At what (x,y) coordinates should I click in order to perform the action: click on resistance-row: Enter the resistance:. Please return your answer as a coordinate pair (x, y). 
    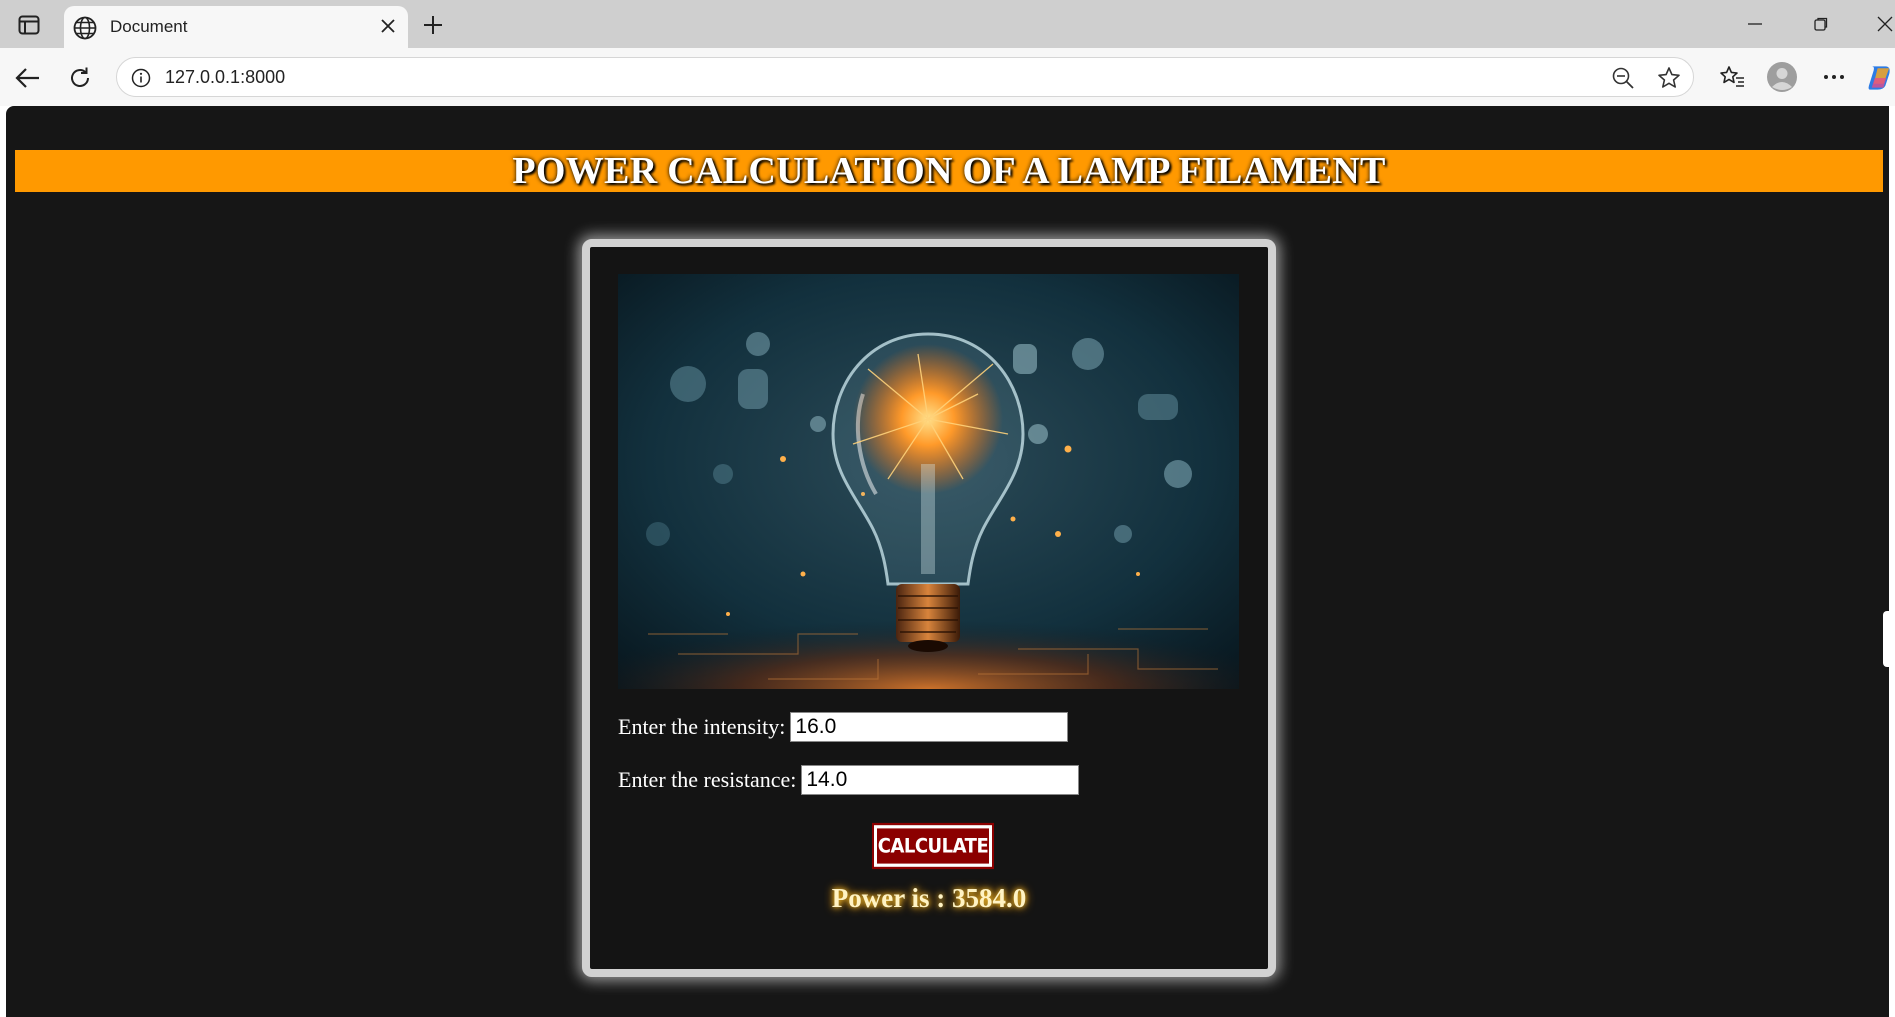
    Looking at the image, I should click on (849, 780).